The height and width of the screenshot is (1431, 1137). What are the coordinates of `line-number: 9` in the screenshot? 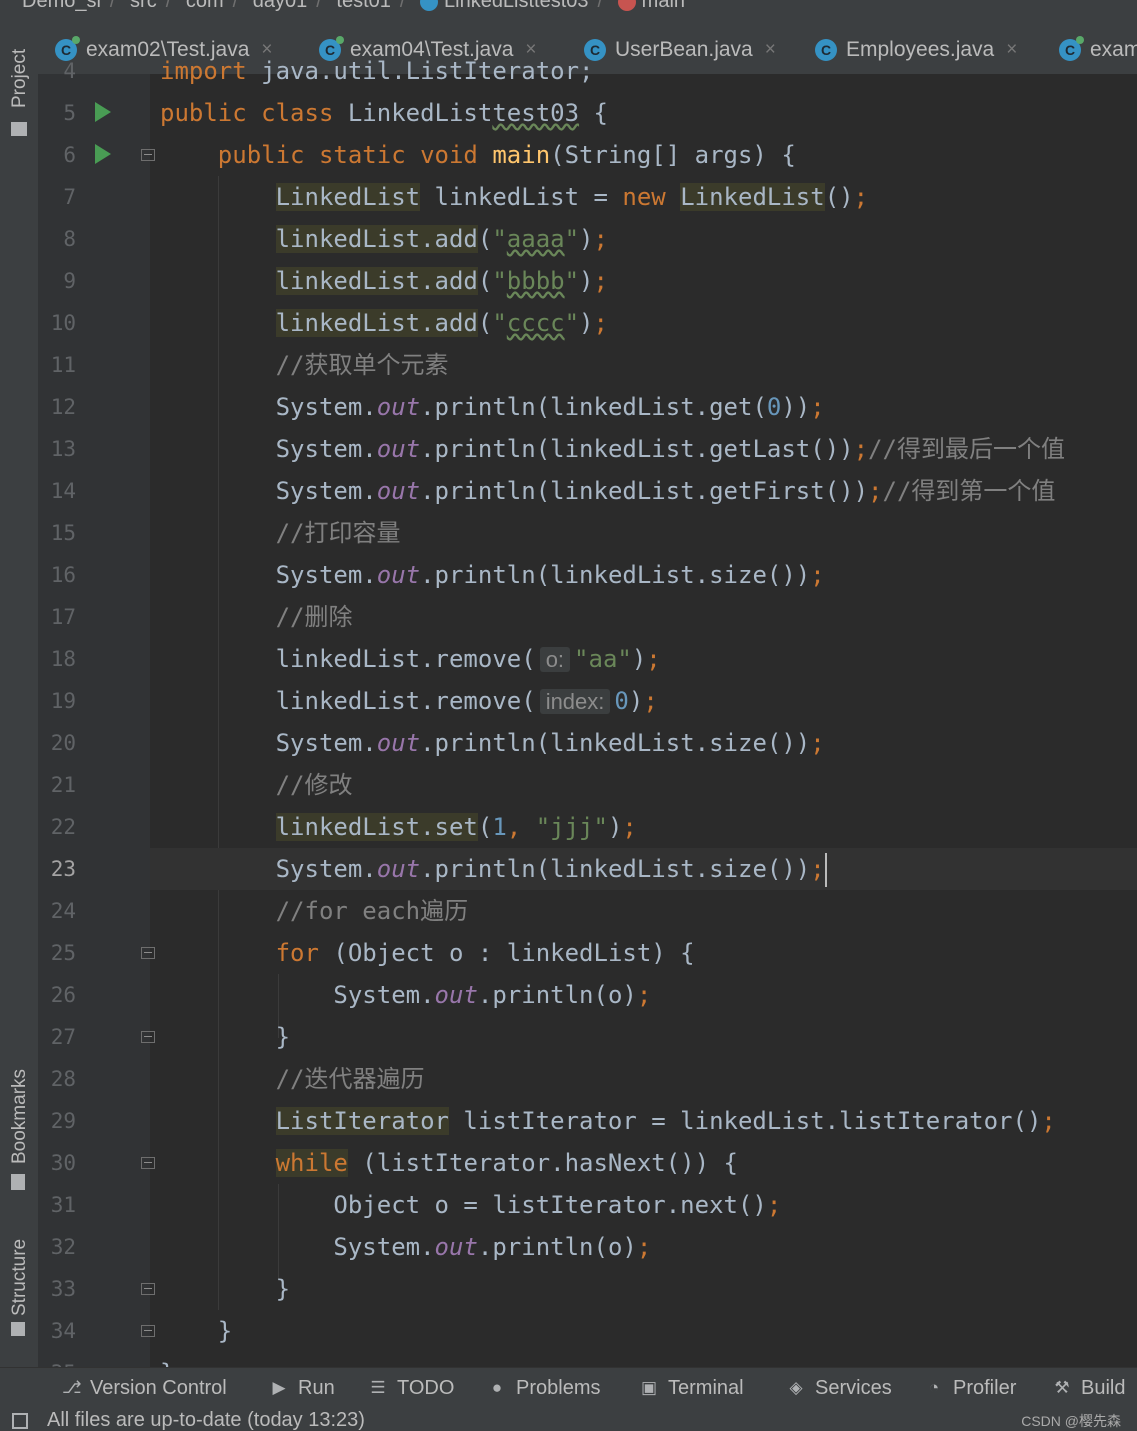 It's located at (69, 281).